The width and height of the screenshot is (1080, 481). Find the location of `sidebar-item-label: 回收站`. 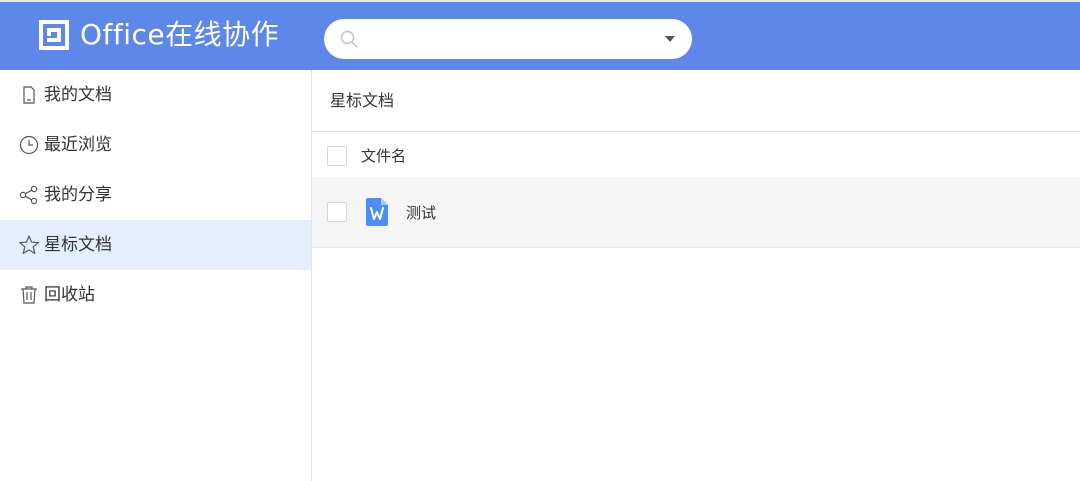

sidebar-item-label: 回收站 is located at coordinates (69, 295).